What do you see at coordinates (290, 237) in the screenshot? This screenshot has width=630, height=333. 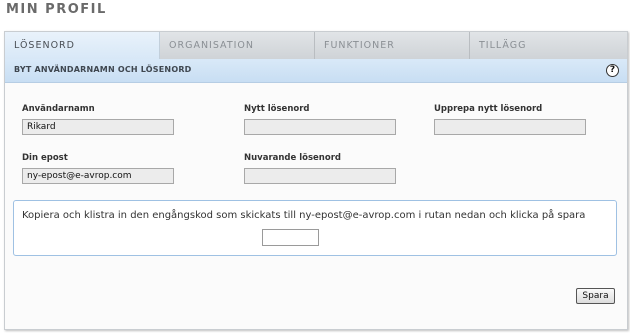 I see `code-input` at bounding box center [290, 237].